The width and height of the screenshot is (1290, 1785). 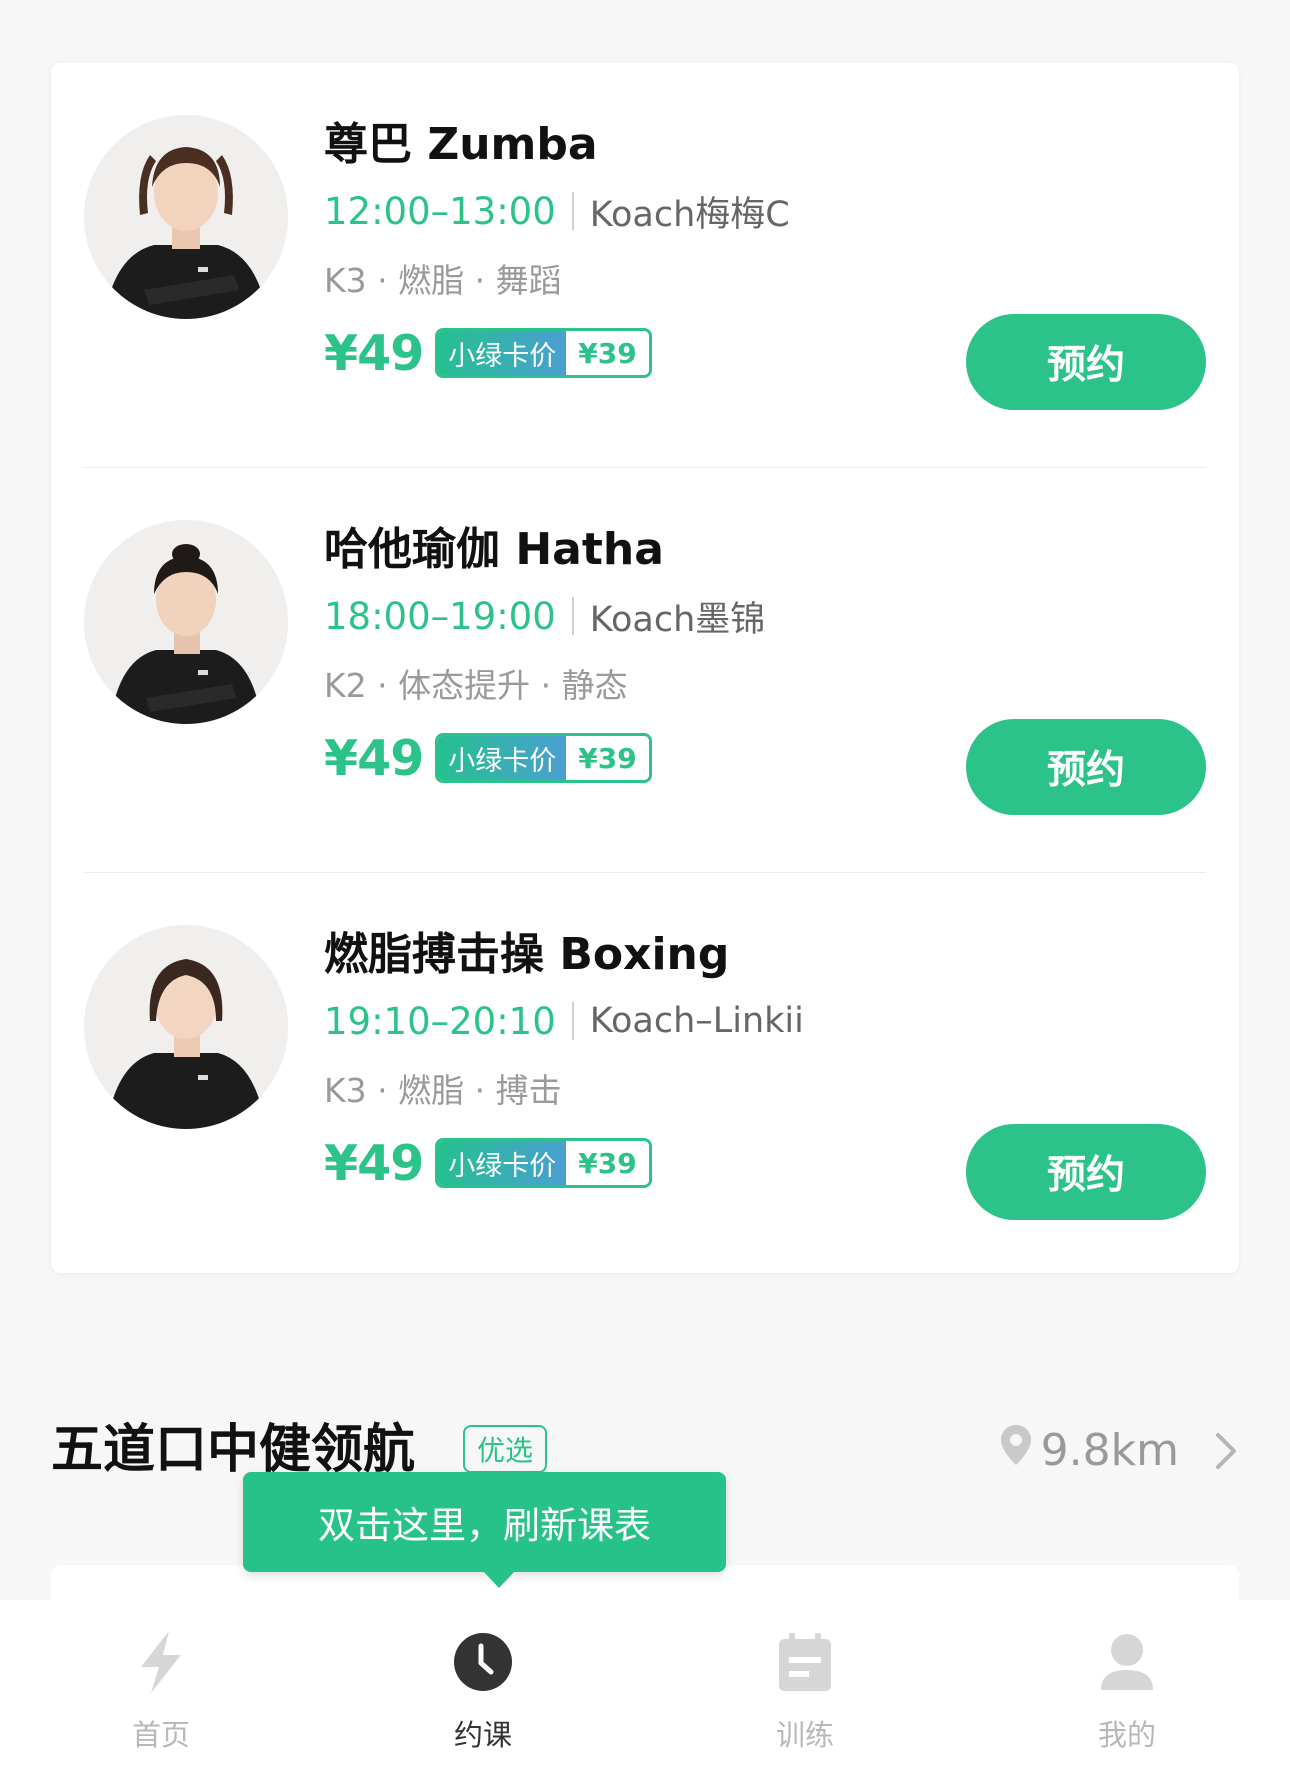 What do you see at coordinates (443, 1090) in the screenshot?
I see `class-tags: K3 · 燃脂 · 搏击` at bounding box center [443, 1090].